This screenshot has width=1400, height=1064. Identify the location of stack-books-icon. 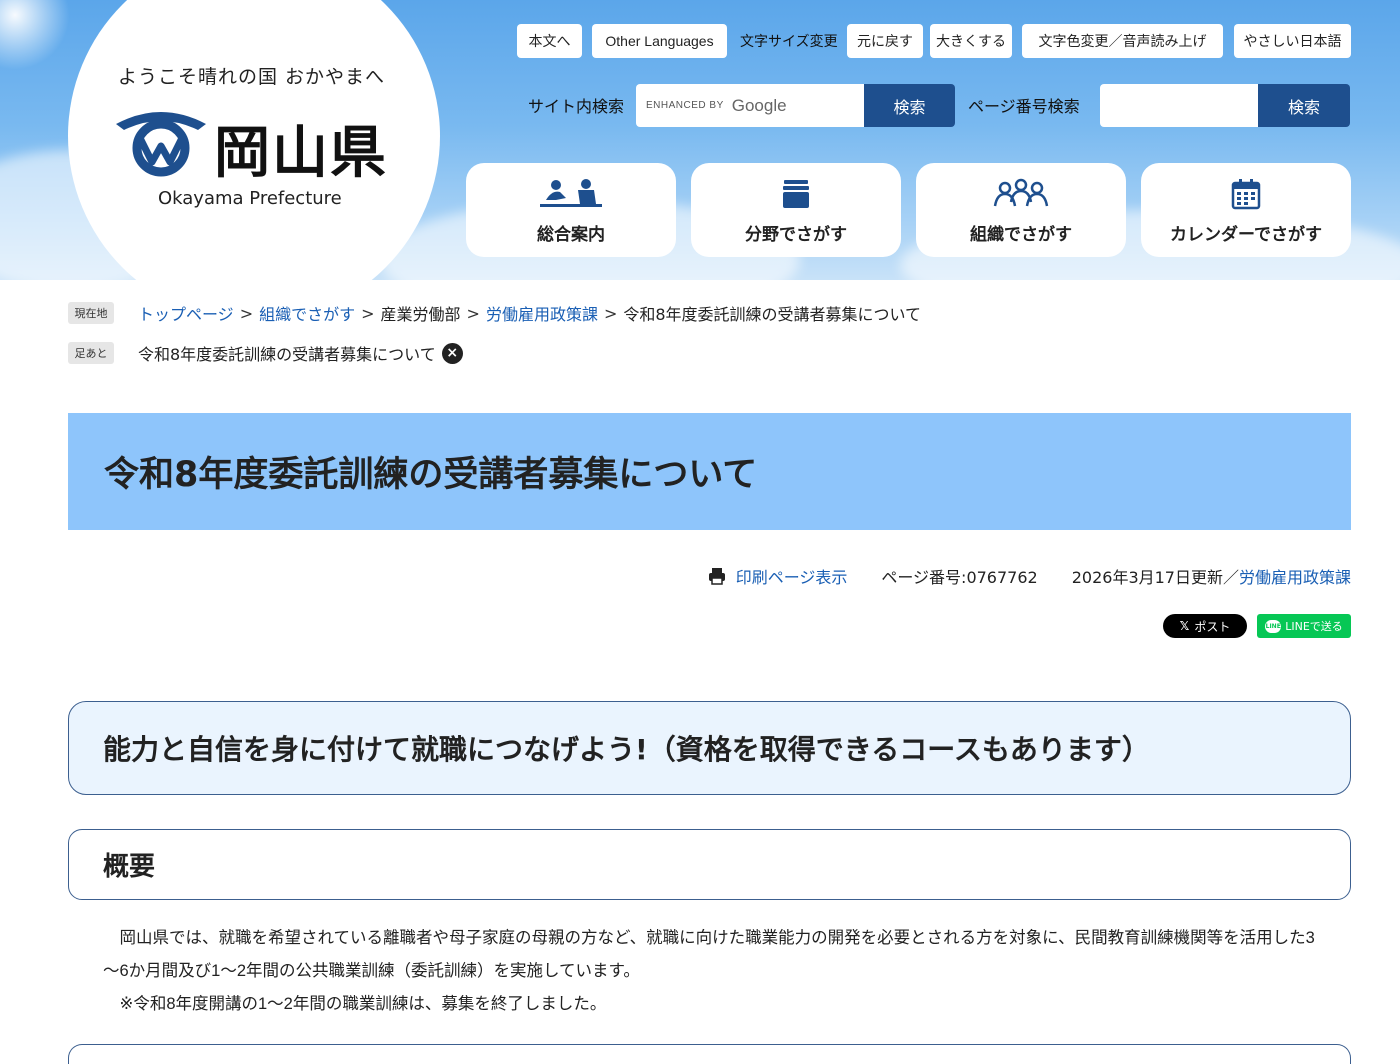
(796, 194).